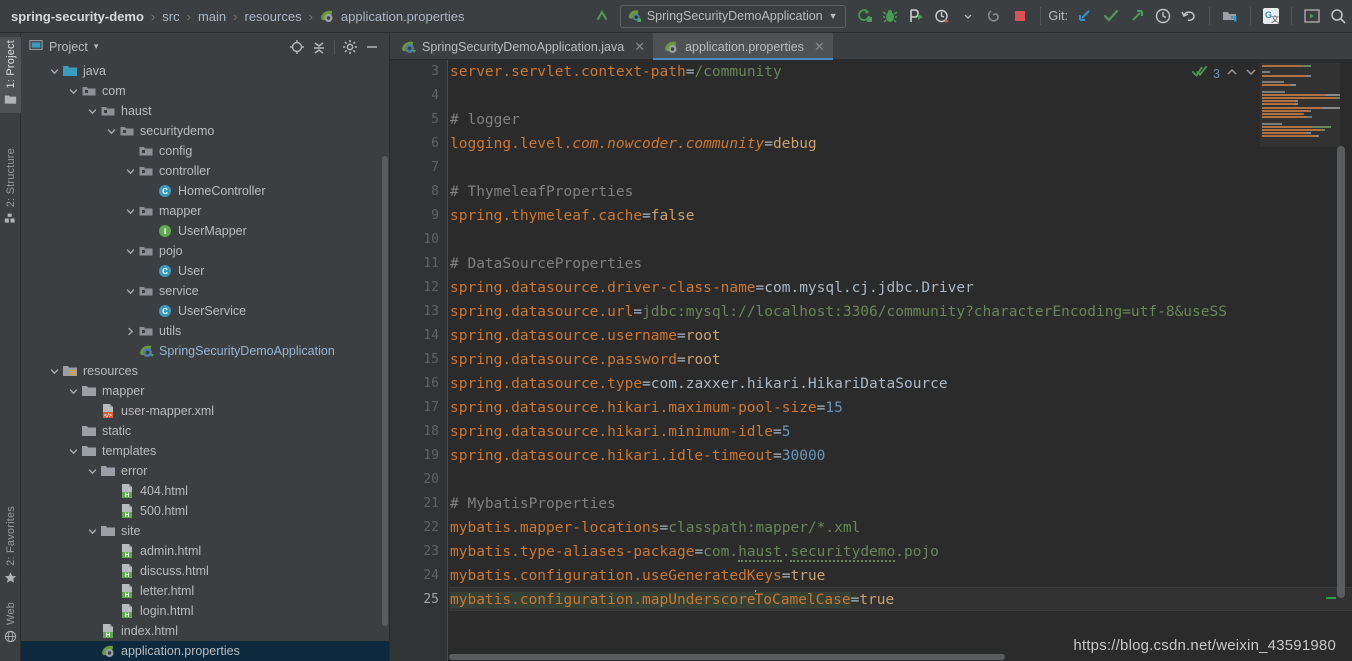  Describe the element at coordinates (431, 480) in the screenshot. I see `line-number: 20` at that location.